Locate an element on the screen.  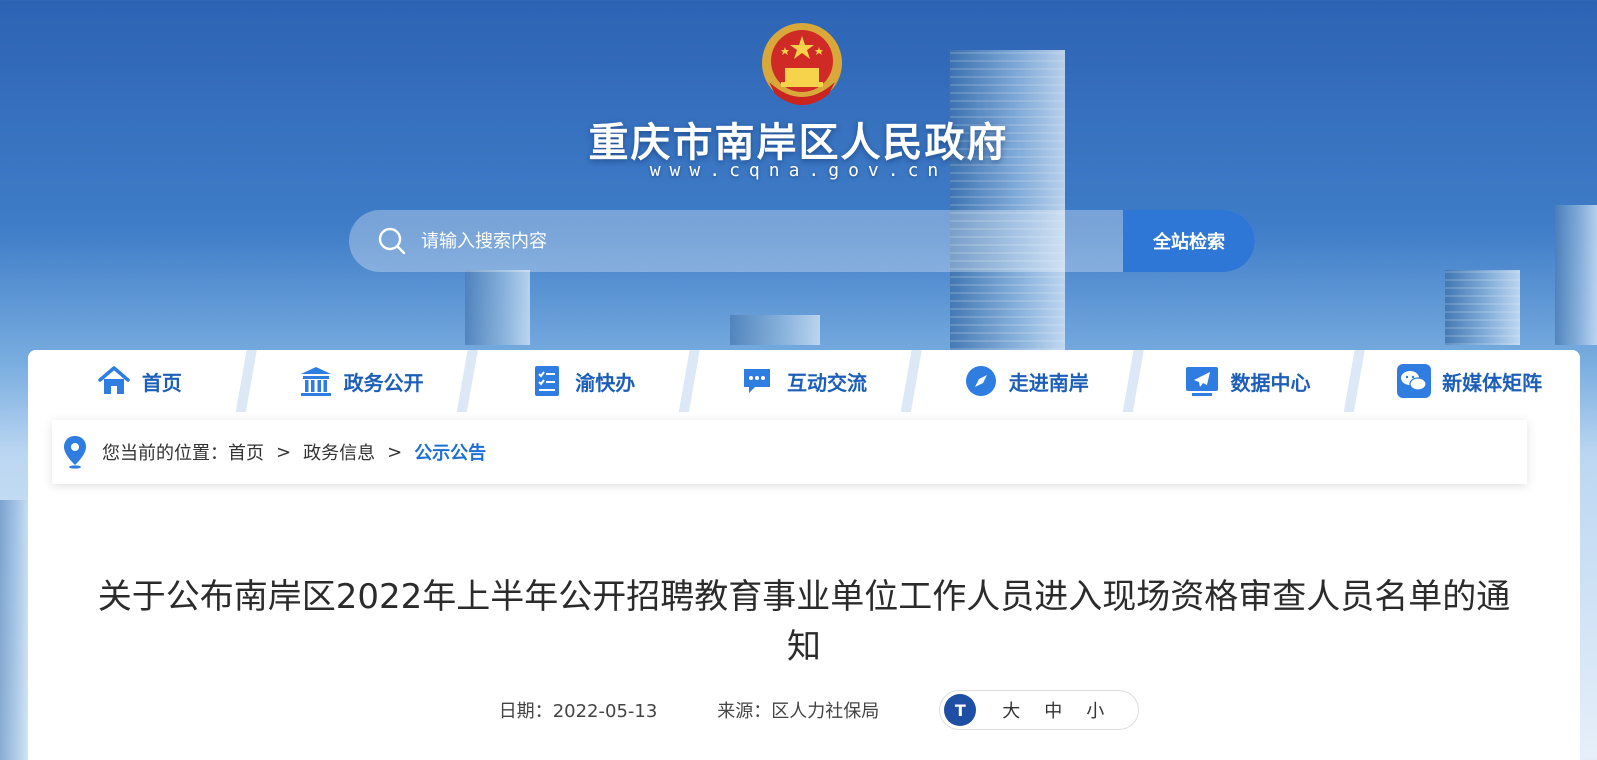
source-value: 区人力社保局 is located at coordinates (825, 711).